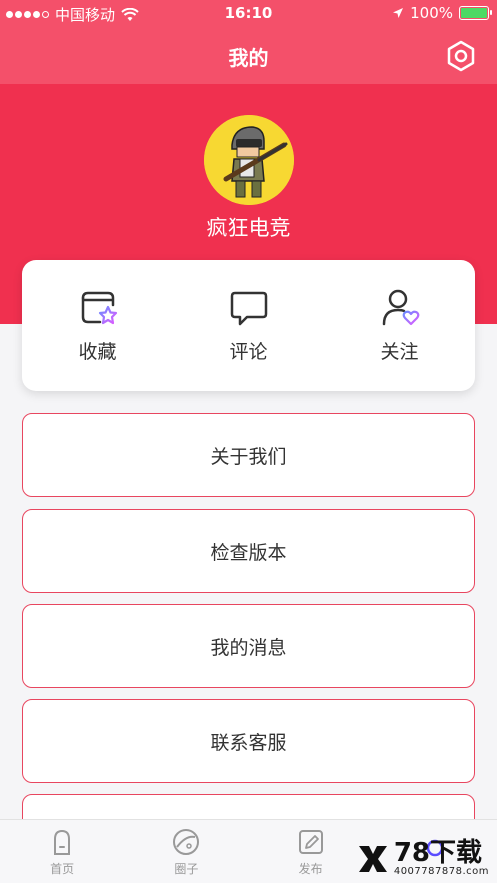 This screenshot has width=497, height=883. What do you see at coordinates (248, 455) in the screenshot?
I see `about-us-button: 关于我们` at bounding box center [248, 455].